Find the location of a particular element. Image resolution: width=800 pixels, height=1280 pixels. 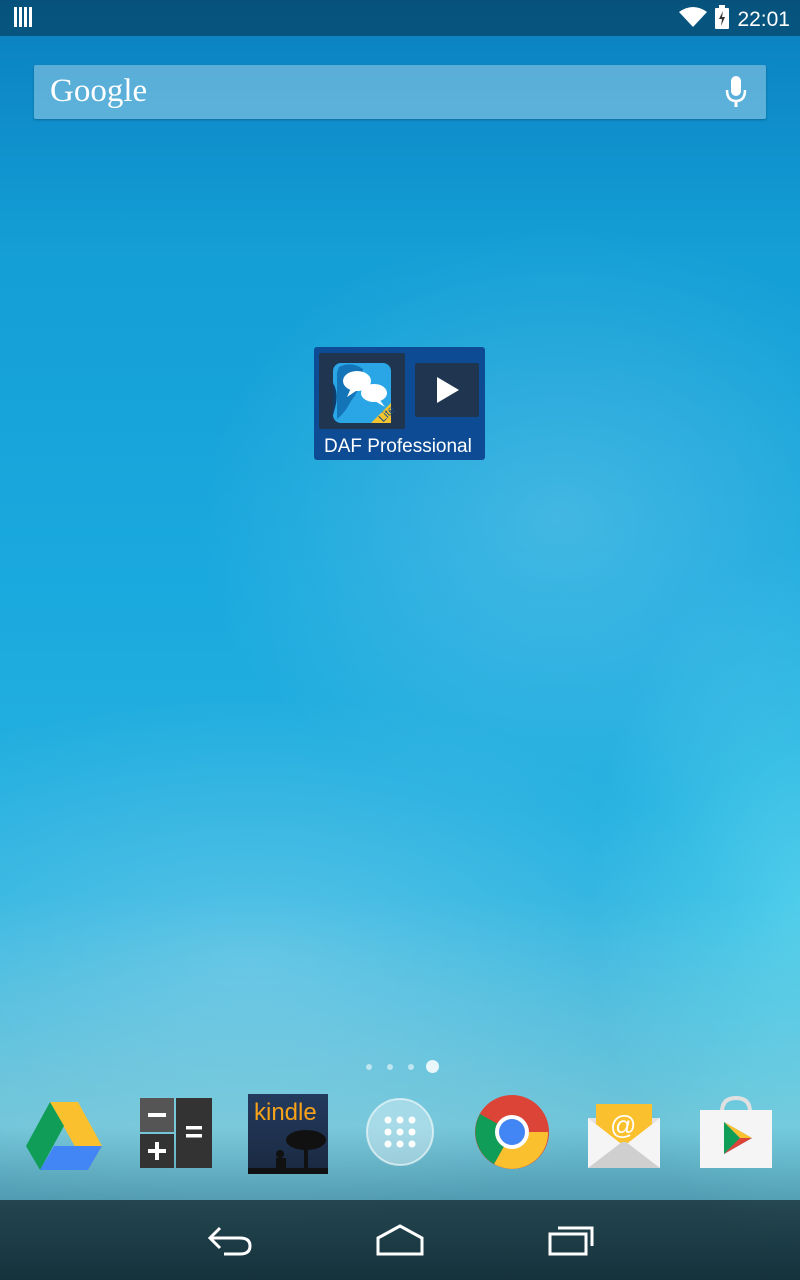

play-icon is located at coordinates (447, 390).